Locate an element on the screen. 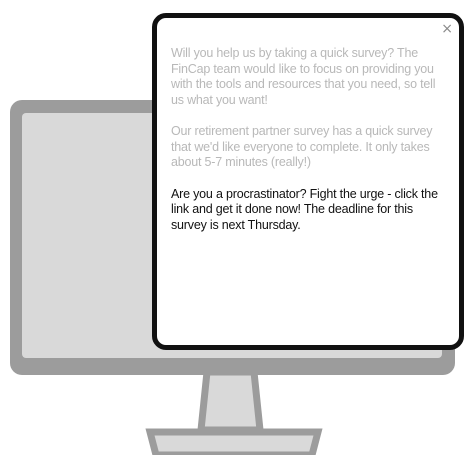  monitor-neck is located at coordinates (230, 401).